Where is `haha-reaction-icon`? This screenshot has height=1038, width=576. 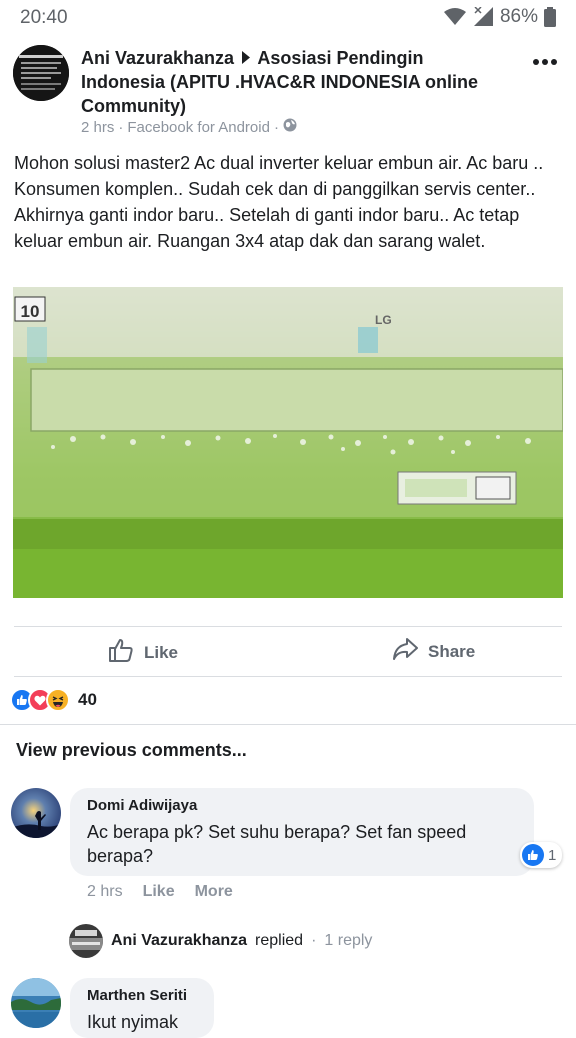 haha-reaction-icon is located at coordinates (58, 700).